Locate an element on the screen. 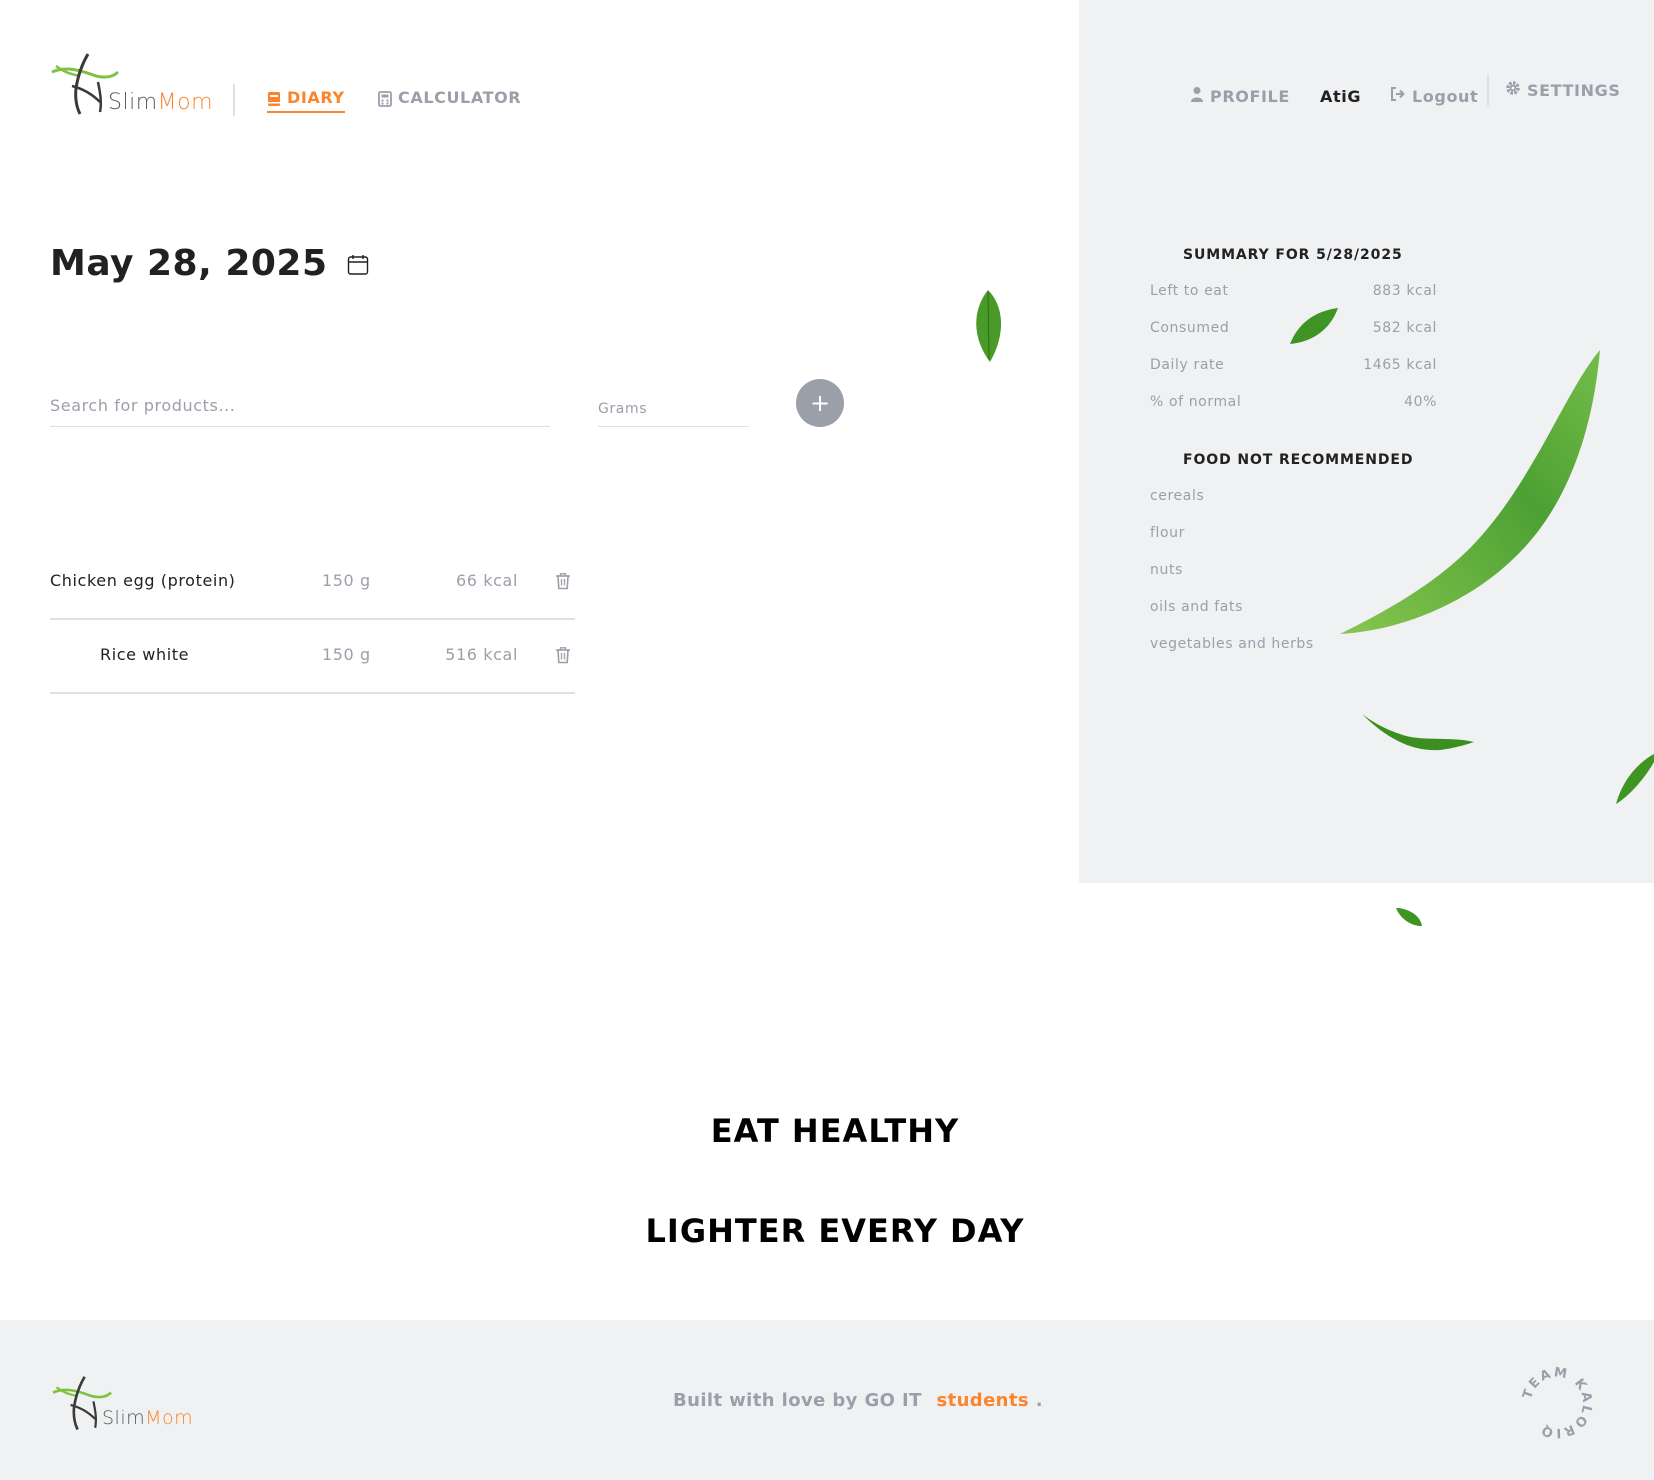 This screenshot has height=1480, width=1654. not-recommended-item: oils and fats is located at coordinates (1196, 607).